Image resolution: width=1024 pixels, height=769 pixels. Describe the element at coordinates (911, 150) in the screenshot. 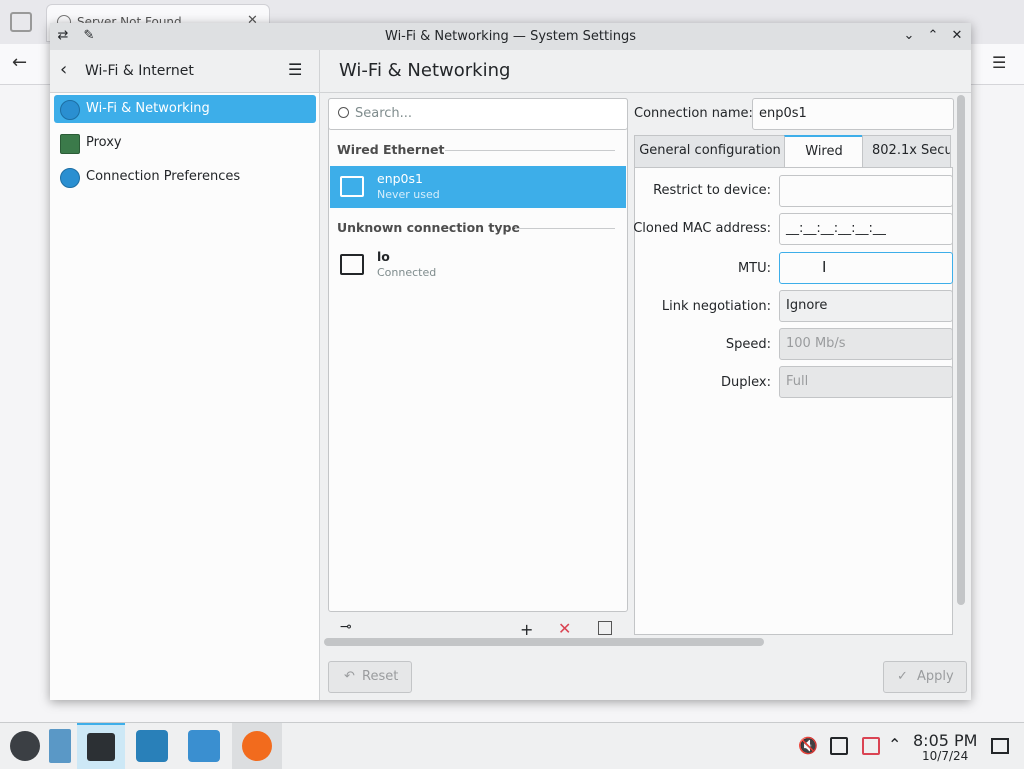

I see `tab-label: 802.1x Secur` at that location.